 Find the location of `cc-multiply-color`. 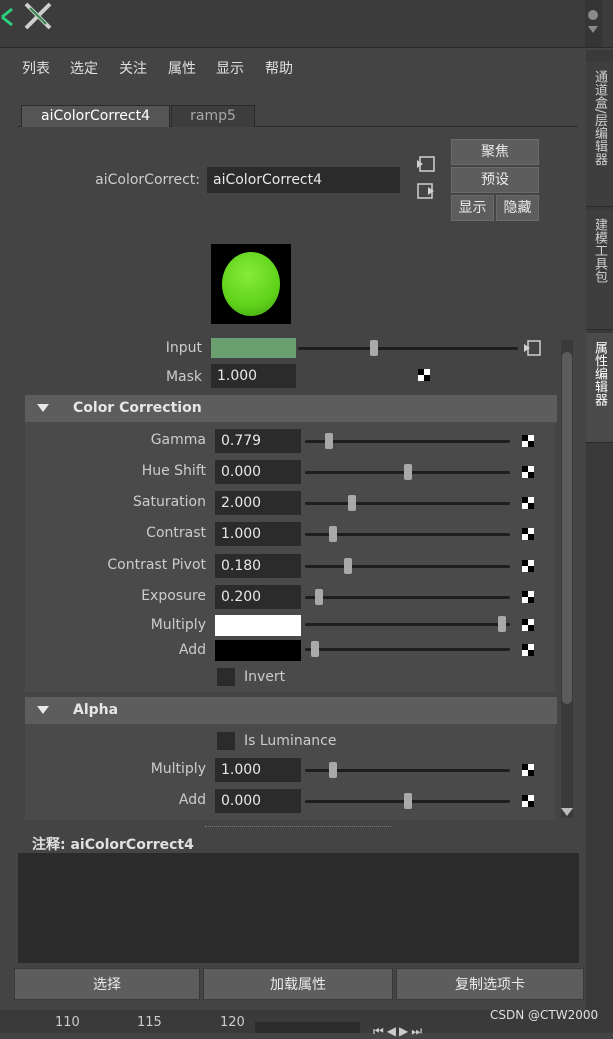

cc-multiply-color is located at coordinates (258, 625).